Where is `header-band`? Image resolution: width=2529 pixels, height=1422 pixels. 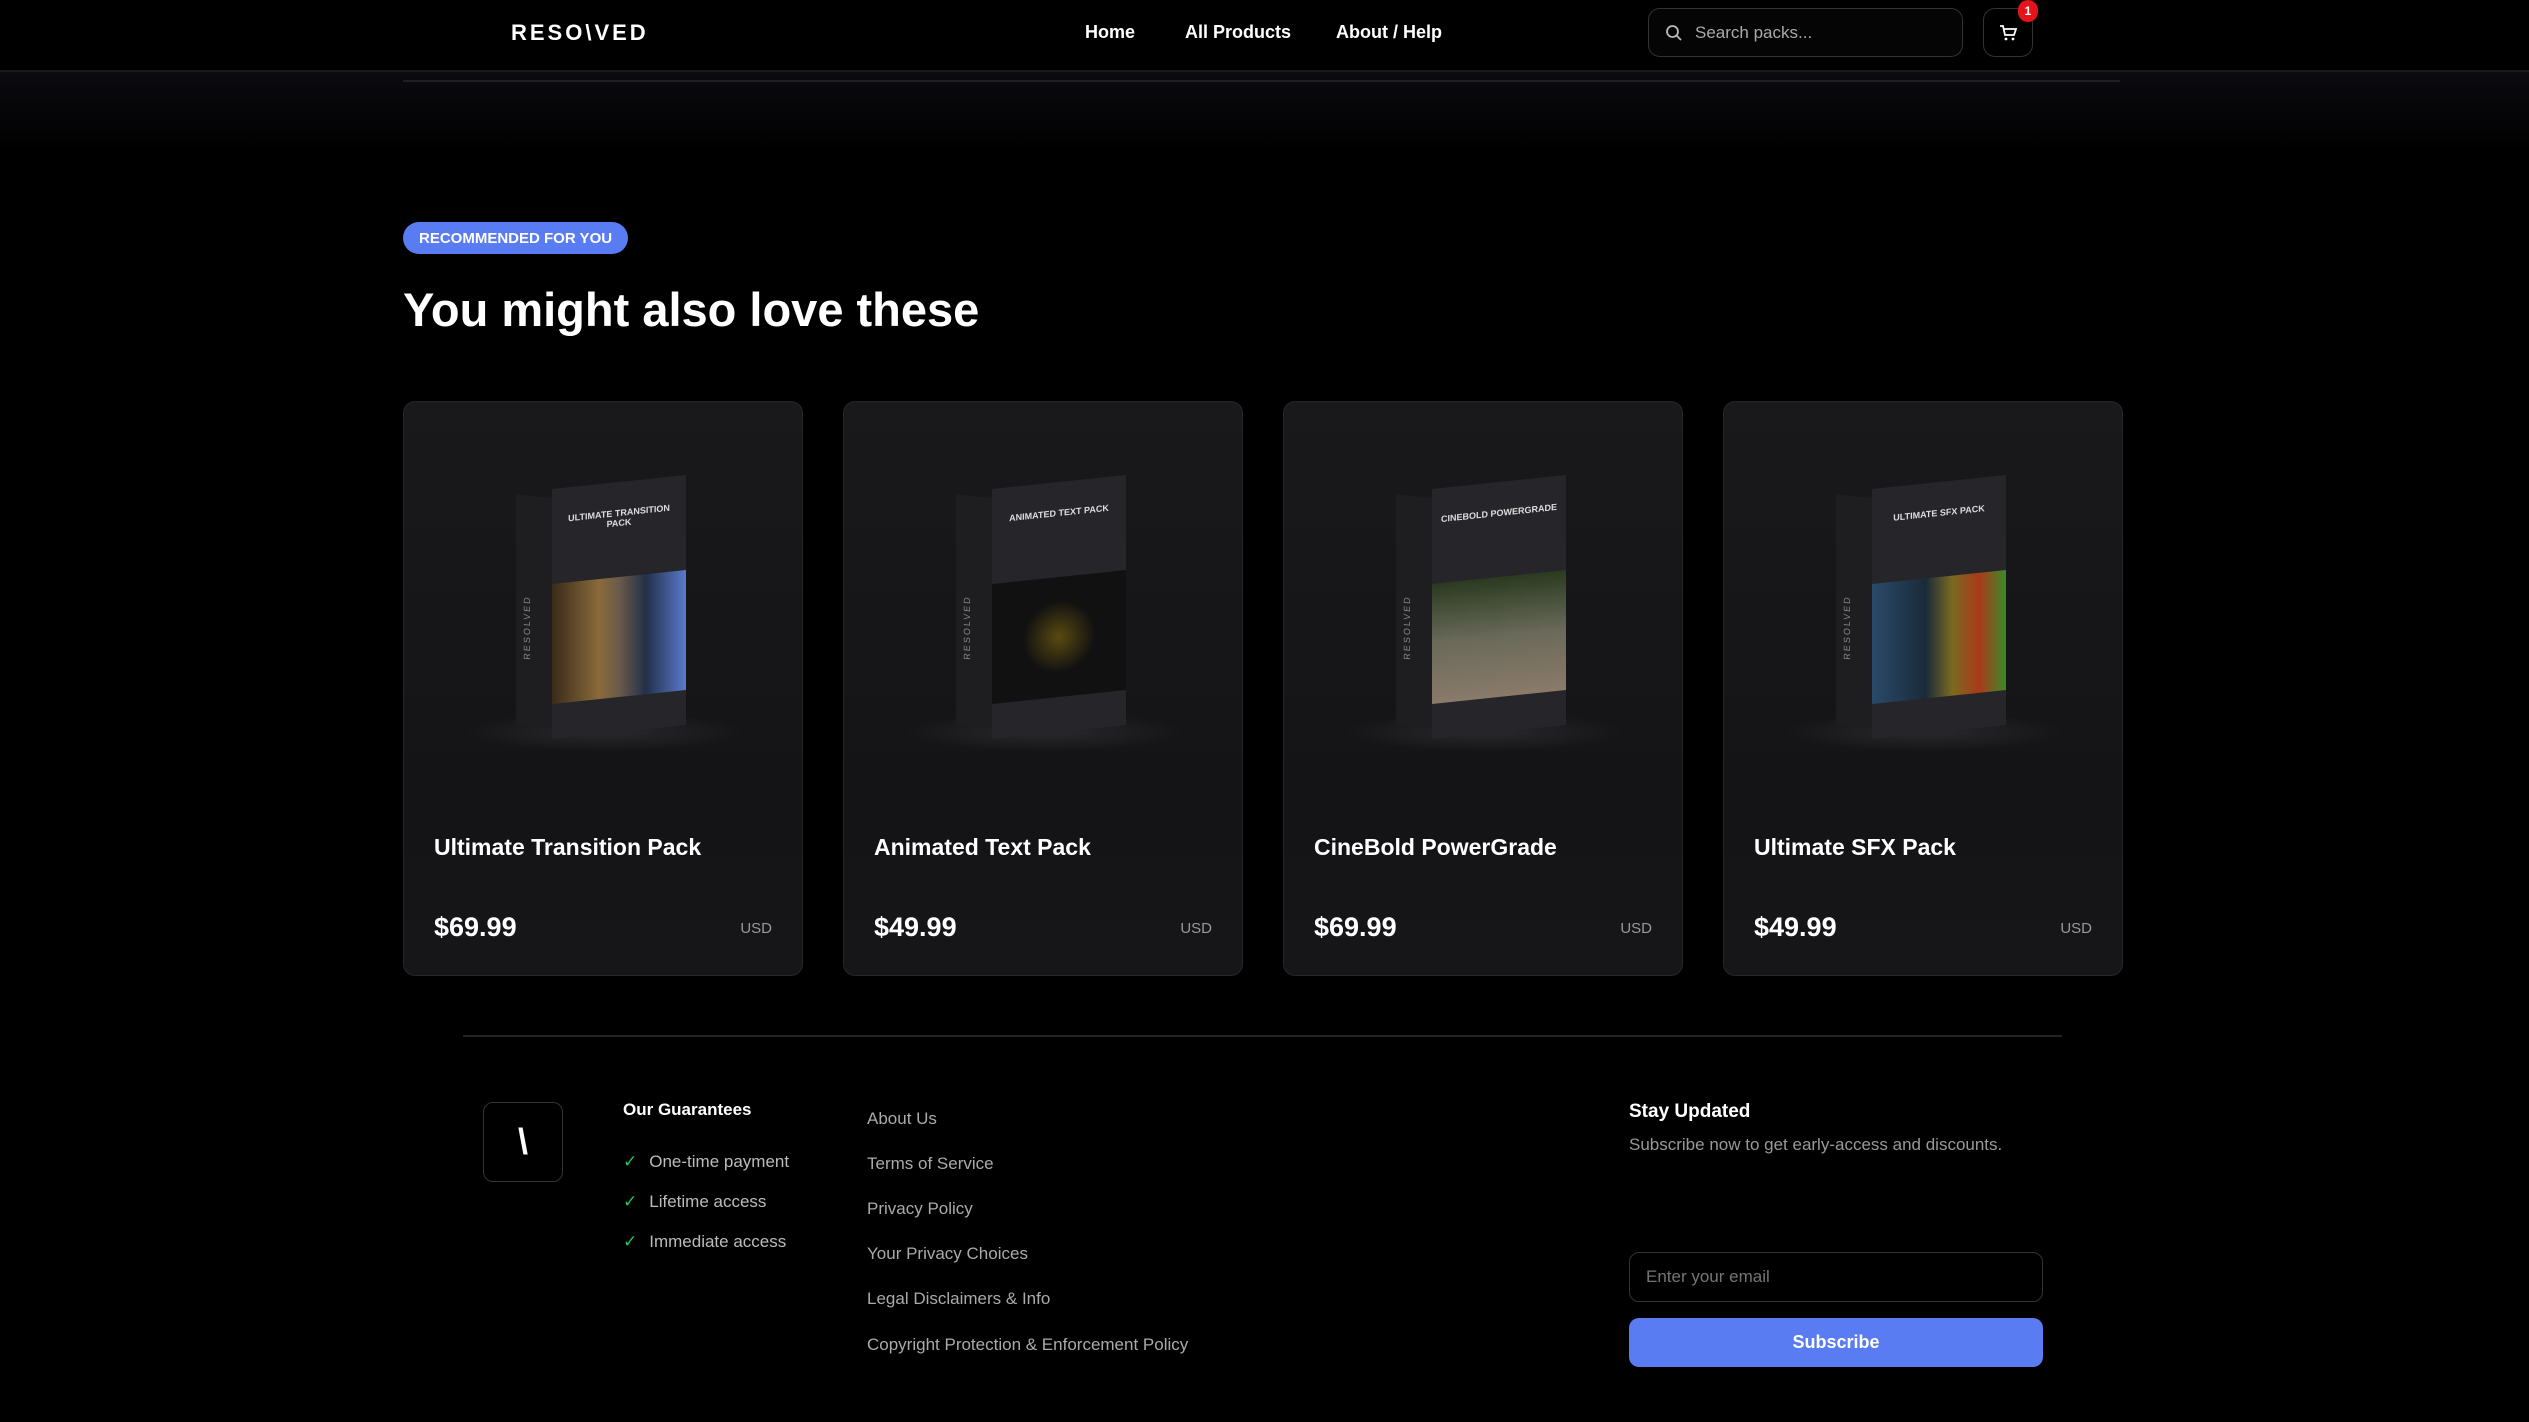 header-band is located at coordinates (1264, 112).